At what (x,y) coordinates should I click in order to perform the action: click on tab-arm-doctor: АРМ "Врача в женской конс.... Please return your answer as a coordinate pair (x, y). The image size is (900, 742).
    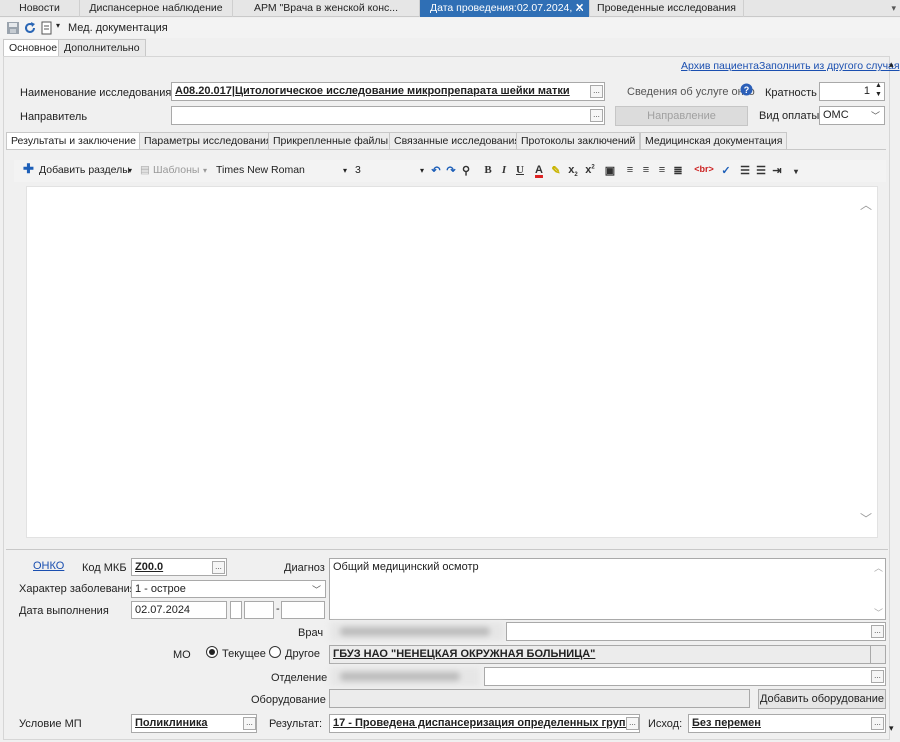
    Looking at the image, I should click on (326, 8).